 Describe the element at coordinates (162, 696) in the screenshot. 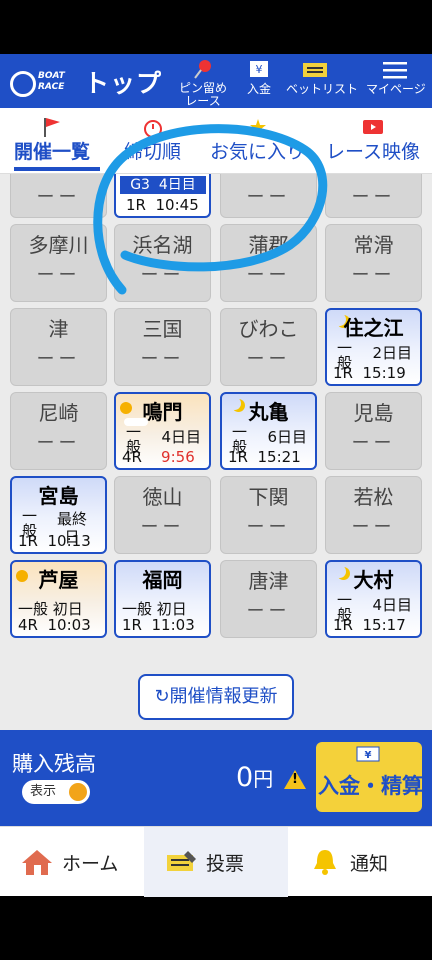

I see `refresh-icon: ↻` at that location.